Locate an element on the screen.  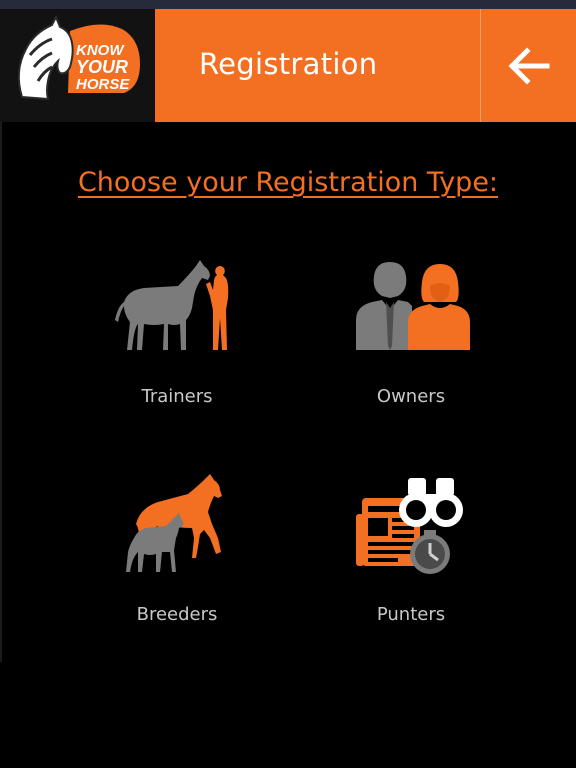
owners-people-icon is located at coordinates (413, 306).